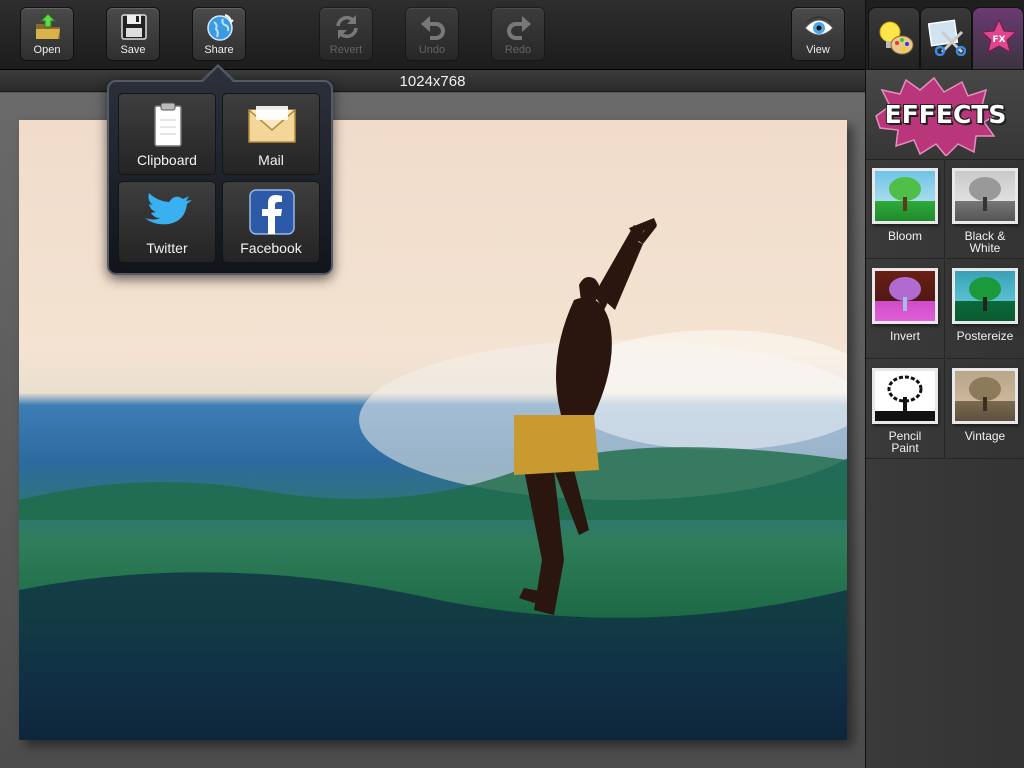  What do you see at coordinates (167, 248) in the screenshot?
I see `twitter-label: Twitter` at bounding box center [167, 248].